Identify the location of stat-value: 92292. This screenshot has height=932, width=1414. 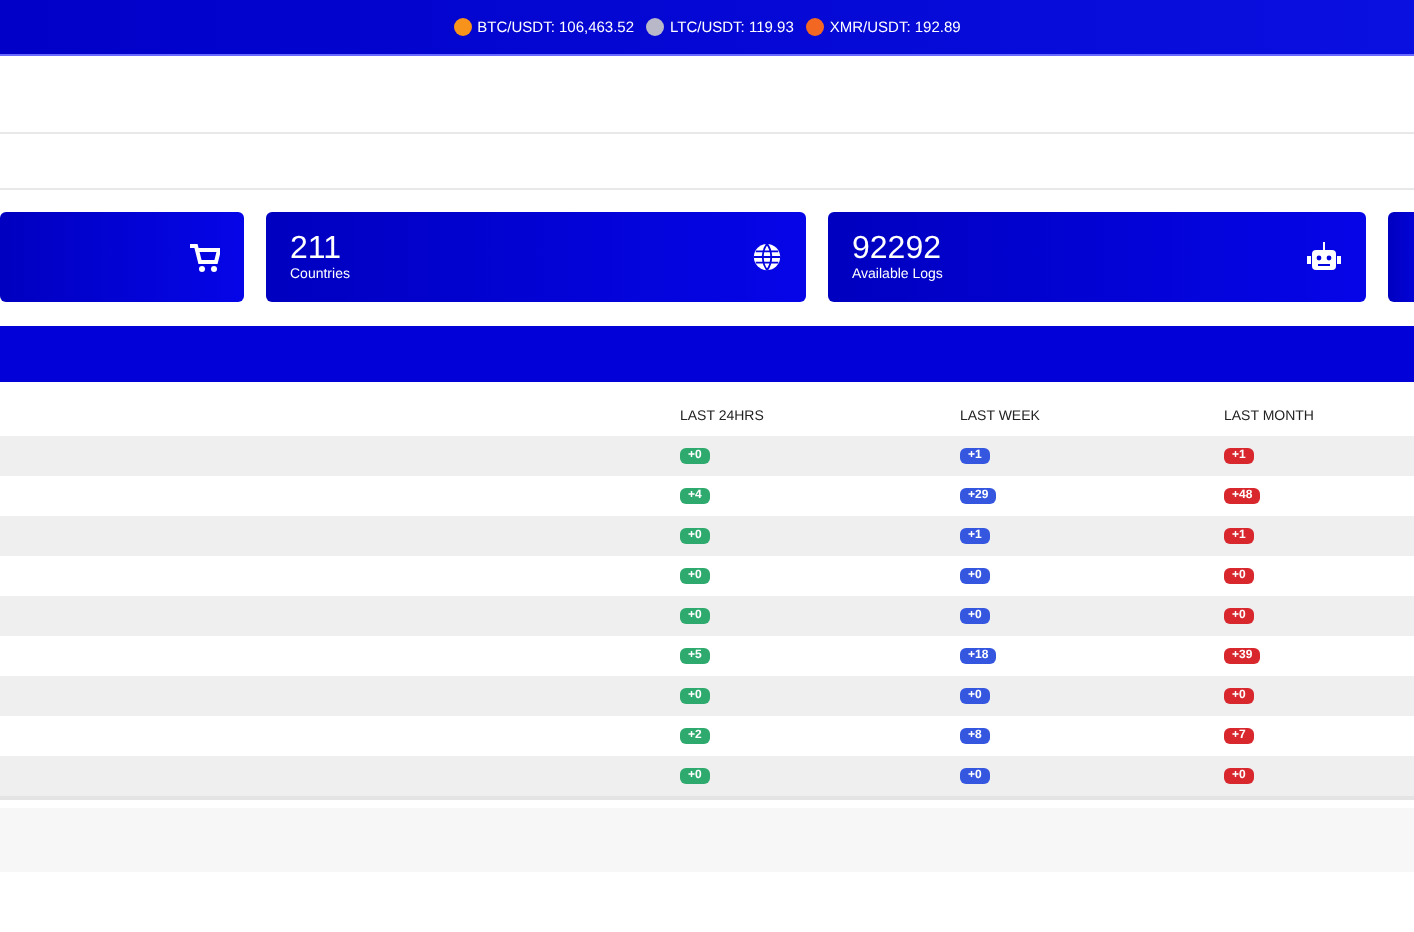
(897, 249).